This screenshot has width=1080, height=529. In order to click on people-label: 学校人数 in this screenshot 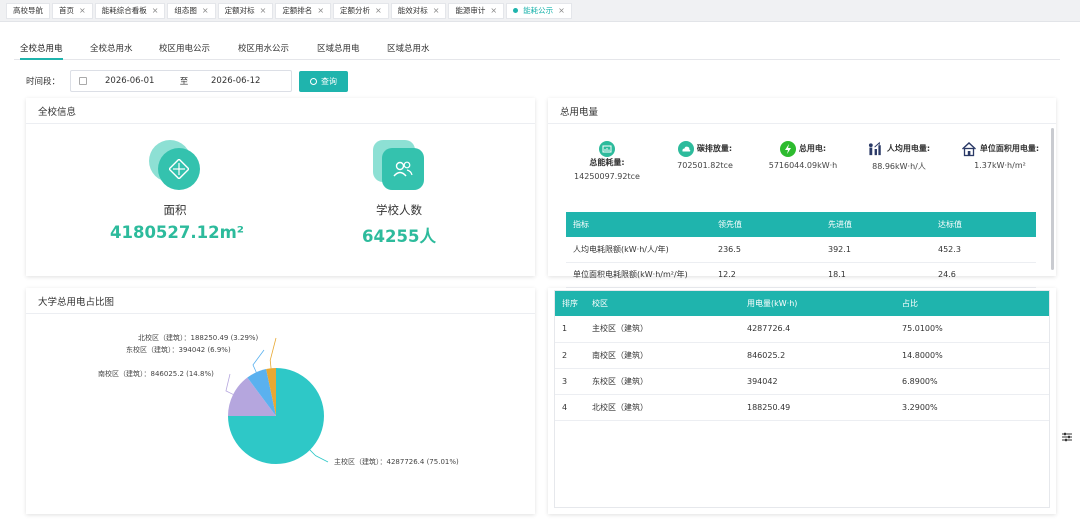, I will do `click(399, 210)`.